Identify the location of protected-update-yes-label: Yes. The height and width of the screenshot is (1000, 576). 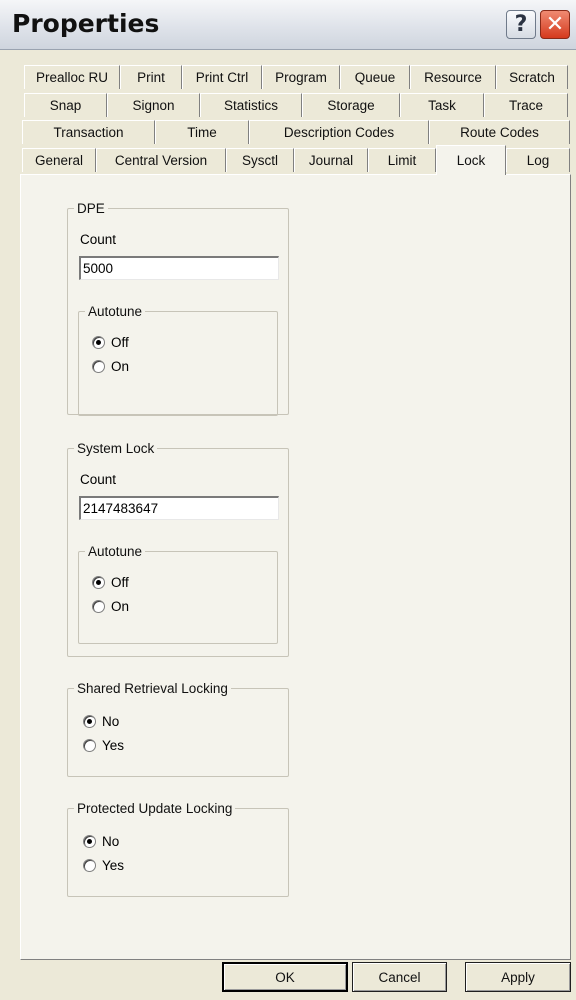
(113, 865).